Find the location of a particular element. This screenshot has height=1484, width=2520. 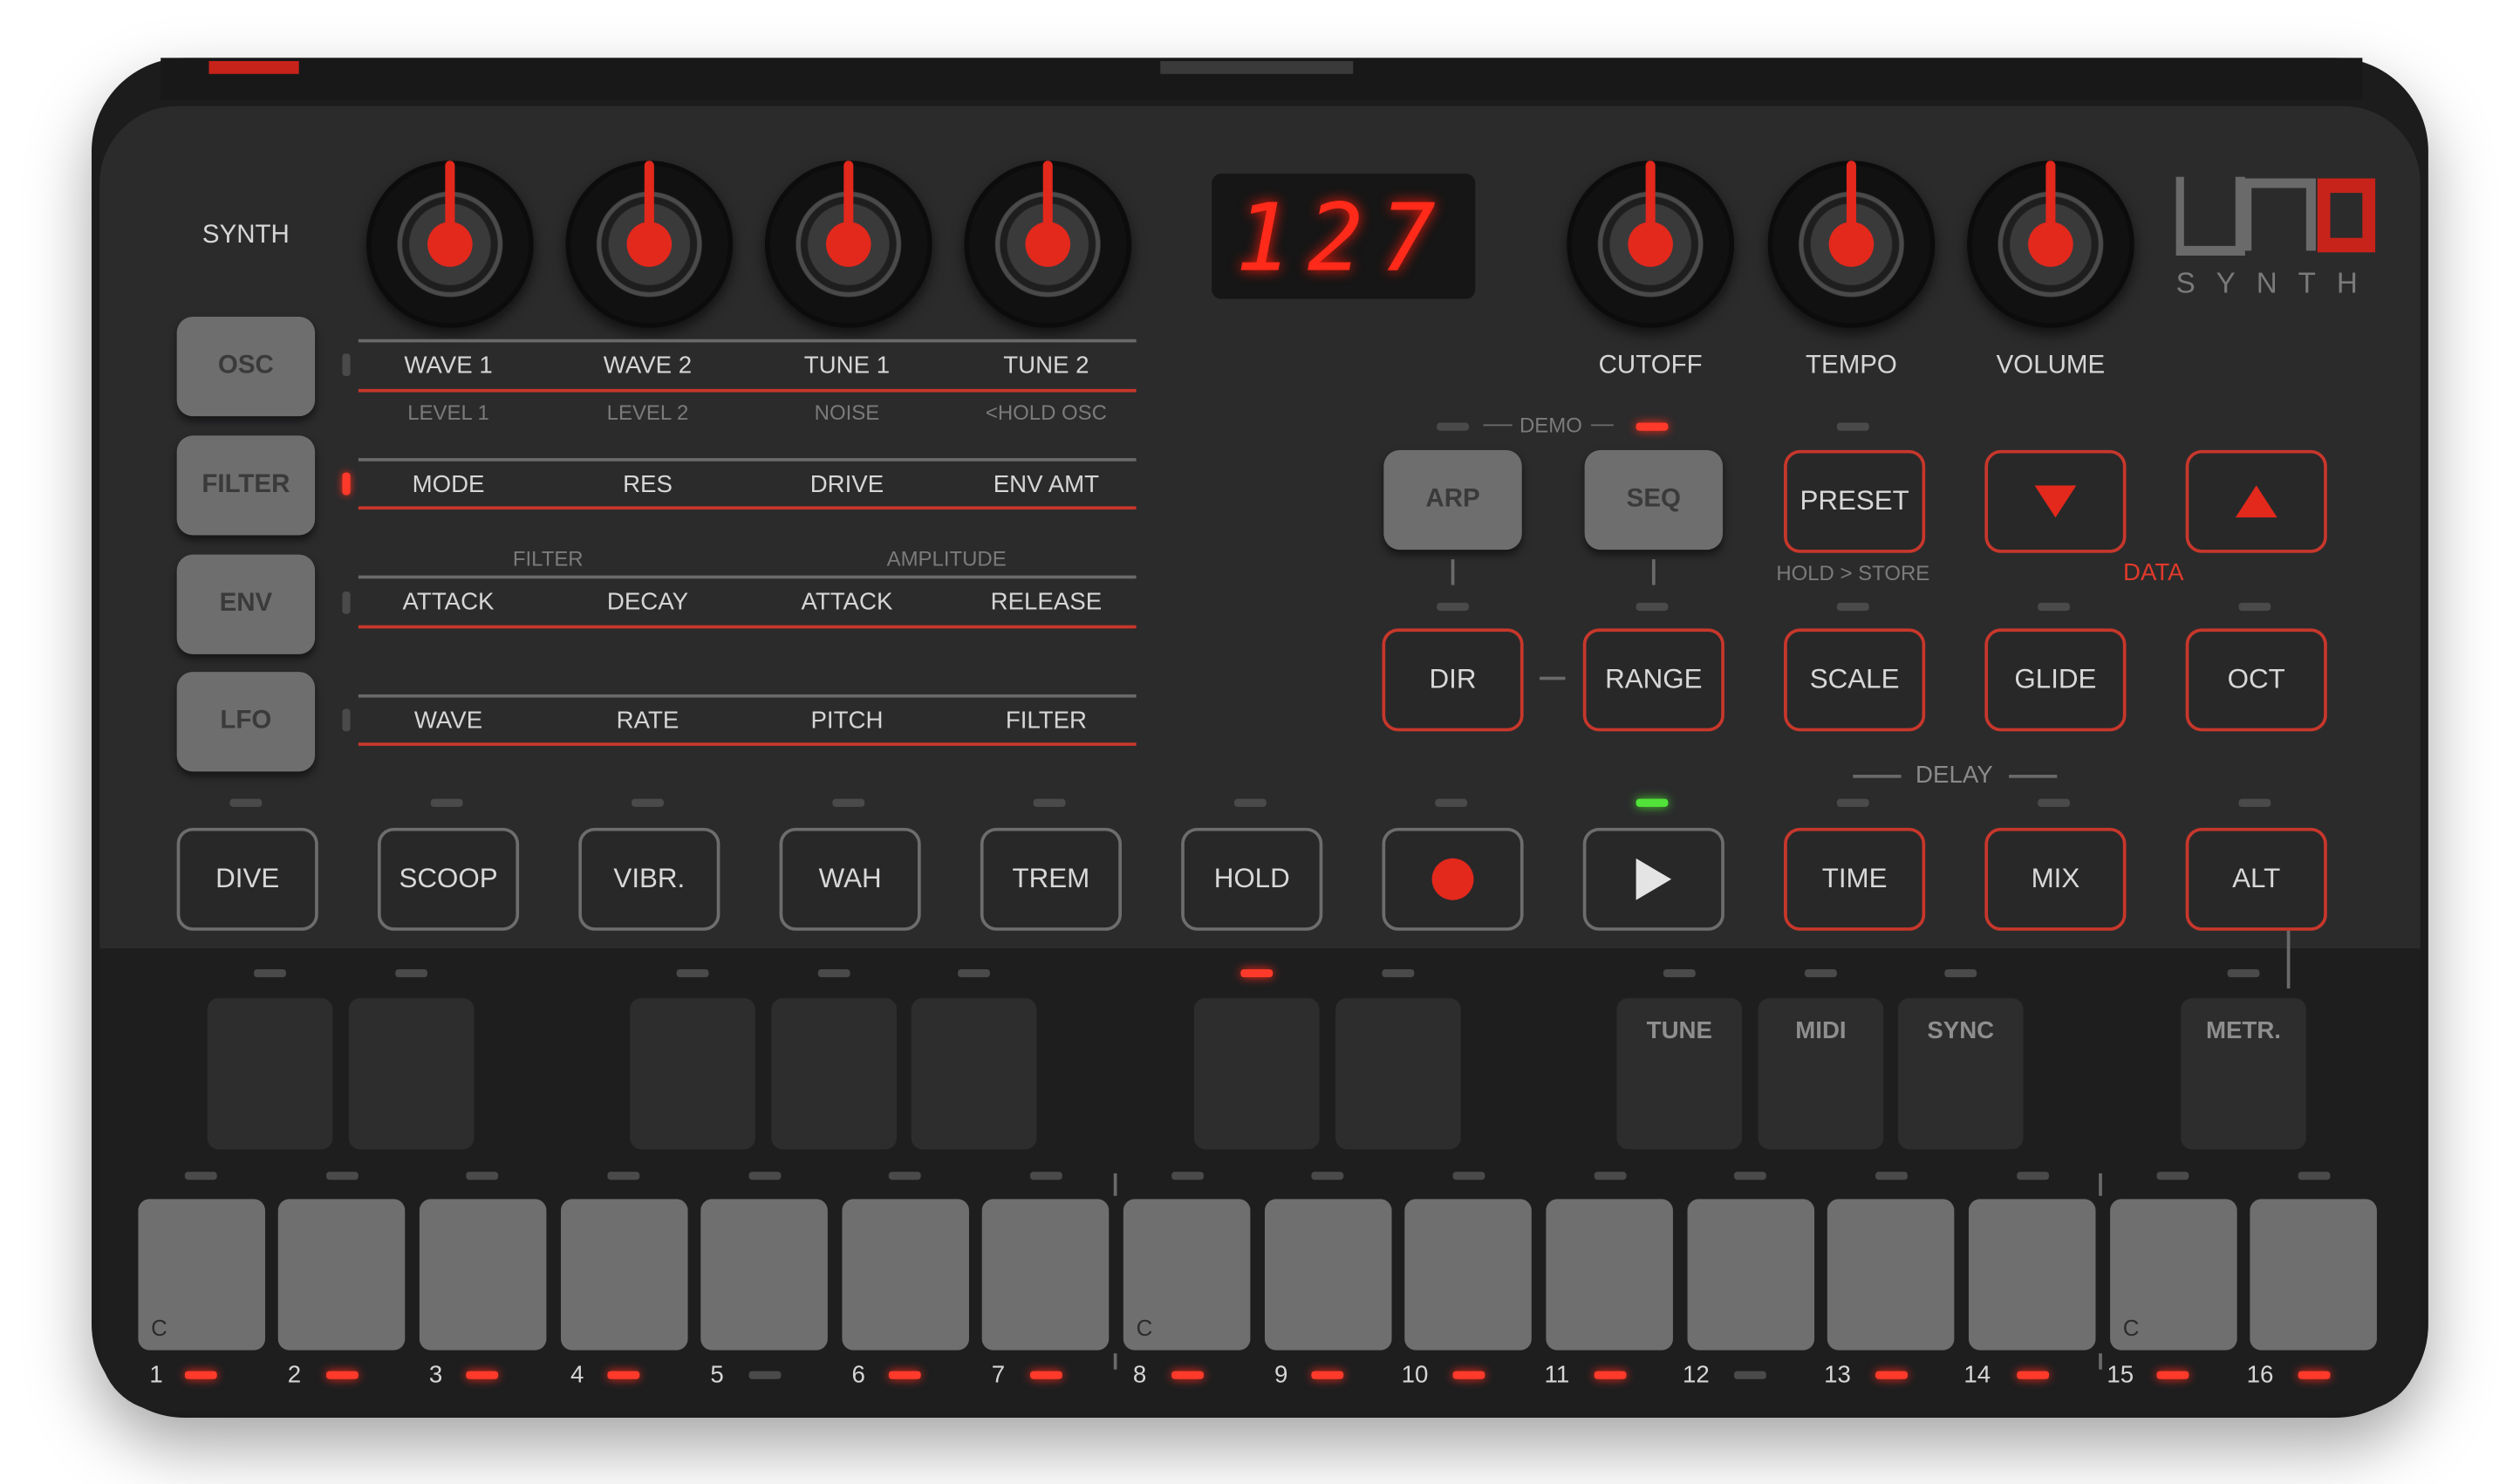

param-amp-attack: ATTACK is located at coordinates (847, 602).